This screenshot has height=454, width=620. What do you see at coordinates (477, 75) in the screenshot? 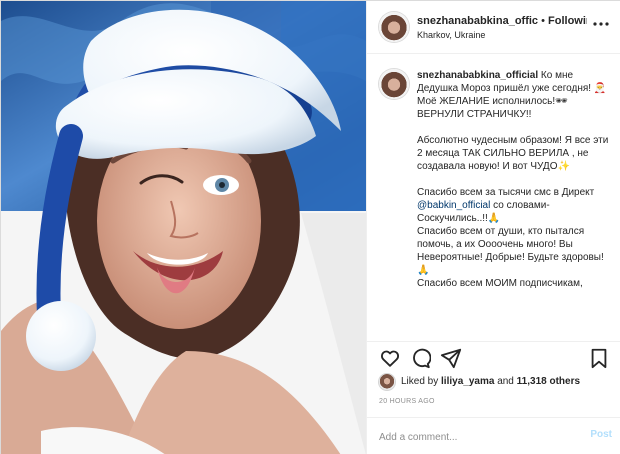
I see `caption-username: snezhanababkina_official` at bounding box center [477, 75].